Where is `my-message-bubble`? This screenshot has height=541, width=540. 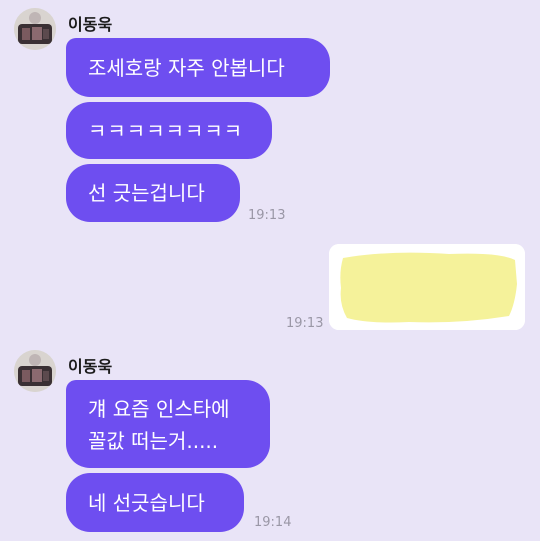
my-message-bubble is located at coordinates (427, 287).